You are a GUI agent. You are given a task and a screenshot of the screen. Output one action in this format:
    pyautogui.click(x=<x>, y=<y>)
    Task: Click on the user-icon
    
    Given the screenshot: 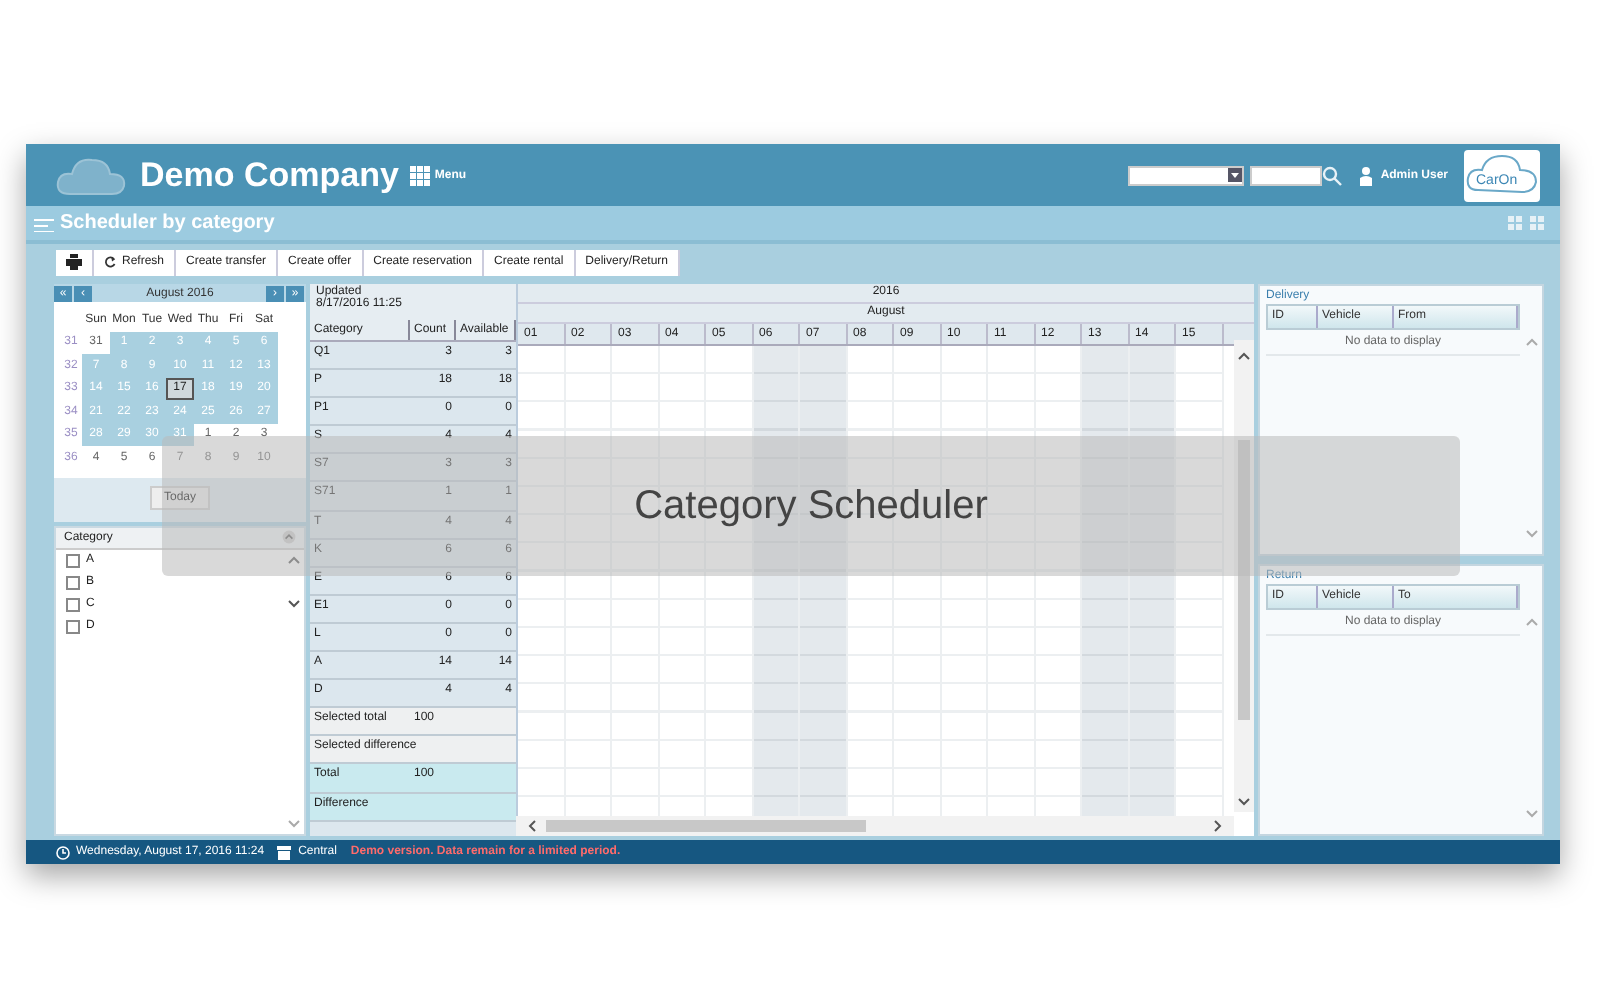 What is the action you would take?
    pyautogui.click(x=1366, y=175)
    